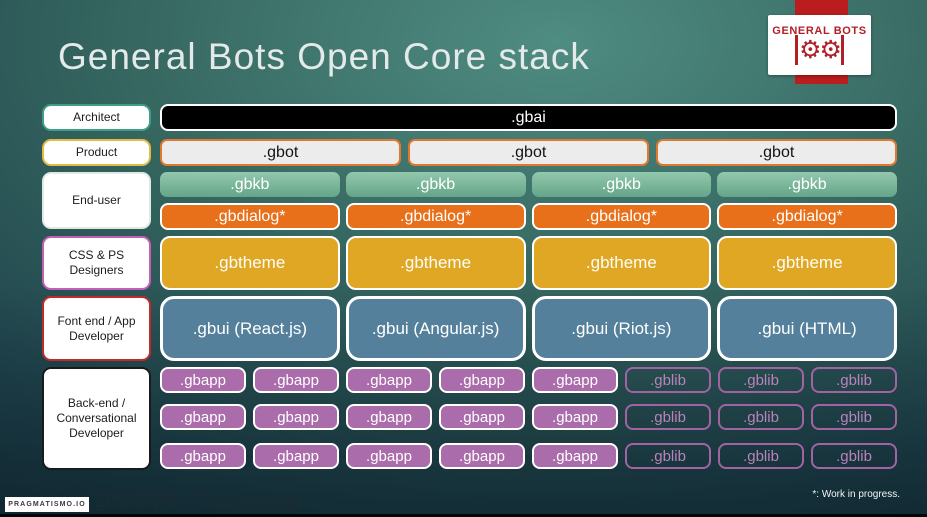  I want to click on row-gbot: .gbot .gbot .gbot, so click(528, 152).